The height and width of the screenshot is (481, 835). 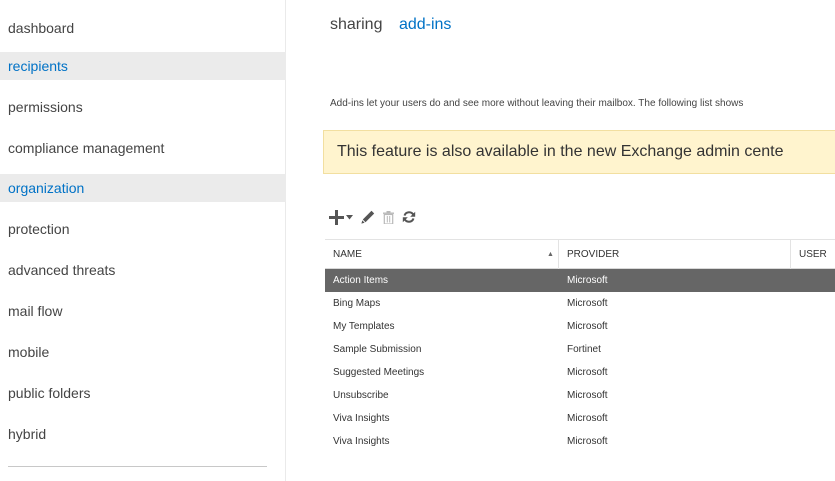 I want to click on column-header-provider: PROVIDER, so click(x=675, y=254).